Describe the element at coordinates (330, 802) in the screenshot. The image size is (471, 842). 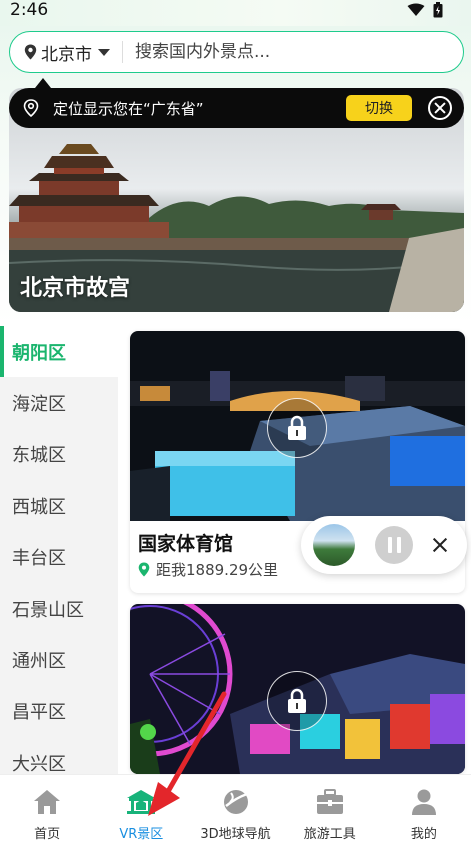
I see `toolbox-icon` at that location.